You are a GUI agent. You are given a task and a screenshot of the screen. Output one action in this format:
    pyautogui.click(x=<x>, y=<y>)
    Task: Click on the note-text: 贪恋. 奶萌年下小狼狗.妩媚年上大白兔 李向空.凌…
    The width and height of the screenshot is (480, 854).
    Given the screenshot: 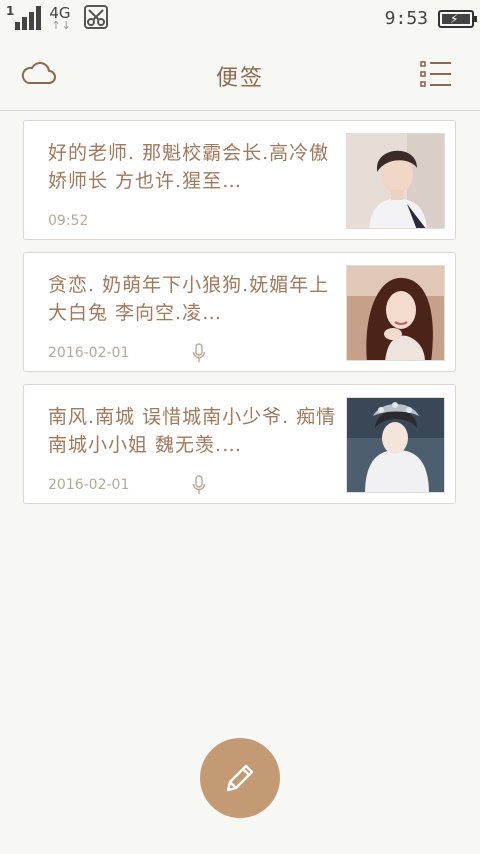 What is the action you would take?
    pyautogui.click(x=189, y=299)
    